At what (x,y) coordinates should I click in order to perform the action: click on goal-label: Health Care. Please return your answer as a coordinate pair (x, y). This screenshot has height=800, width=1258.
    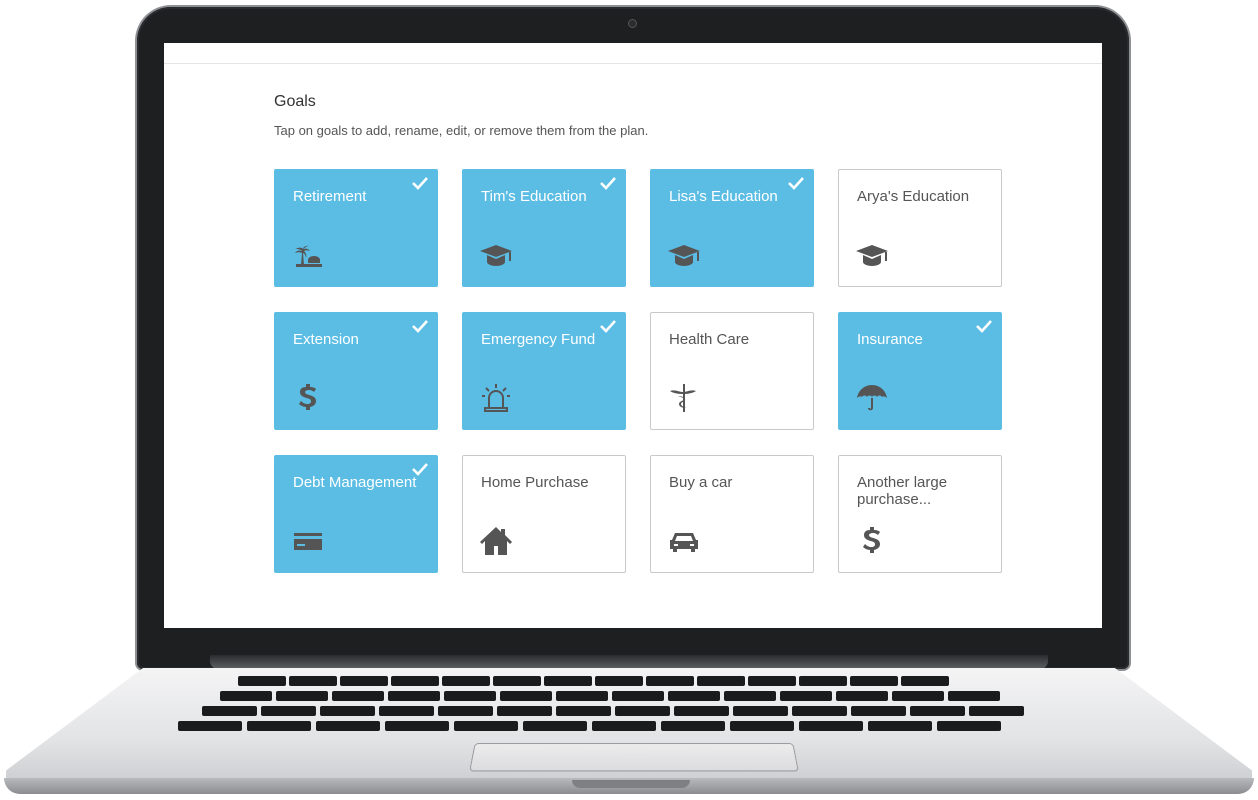
    Looking at the image, I should click on (709, 339).